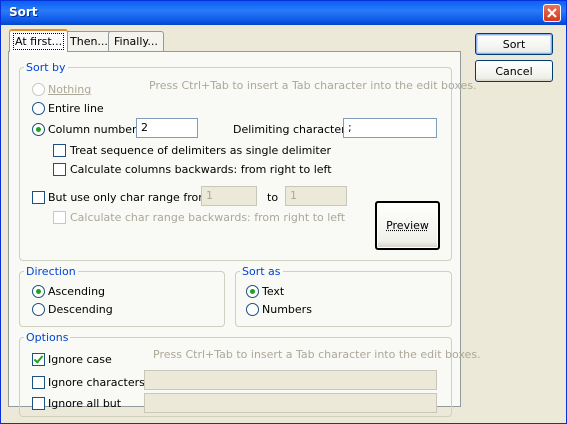 This screenshot has height=424, width=567. I want to click on window-title: Sort, so click(23, 12).